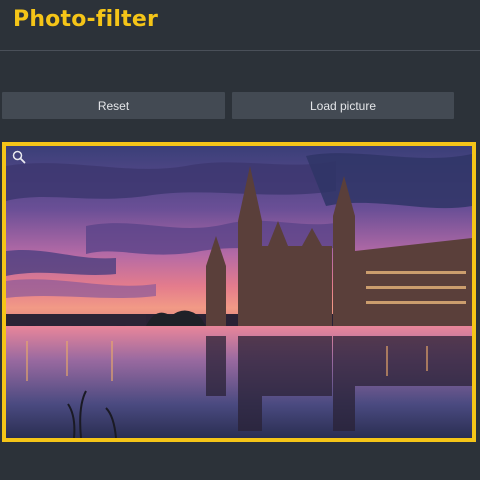  Describe the element at coordinates (343, 105) in the screenshot. I see `load-picture-button: Load picture` at that location.